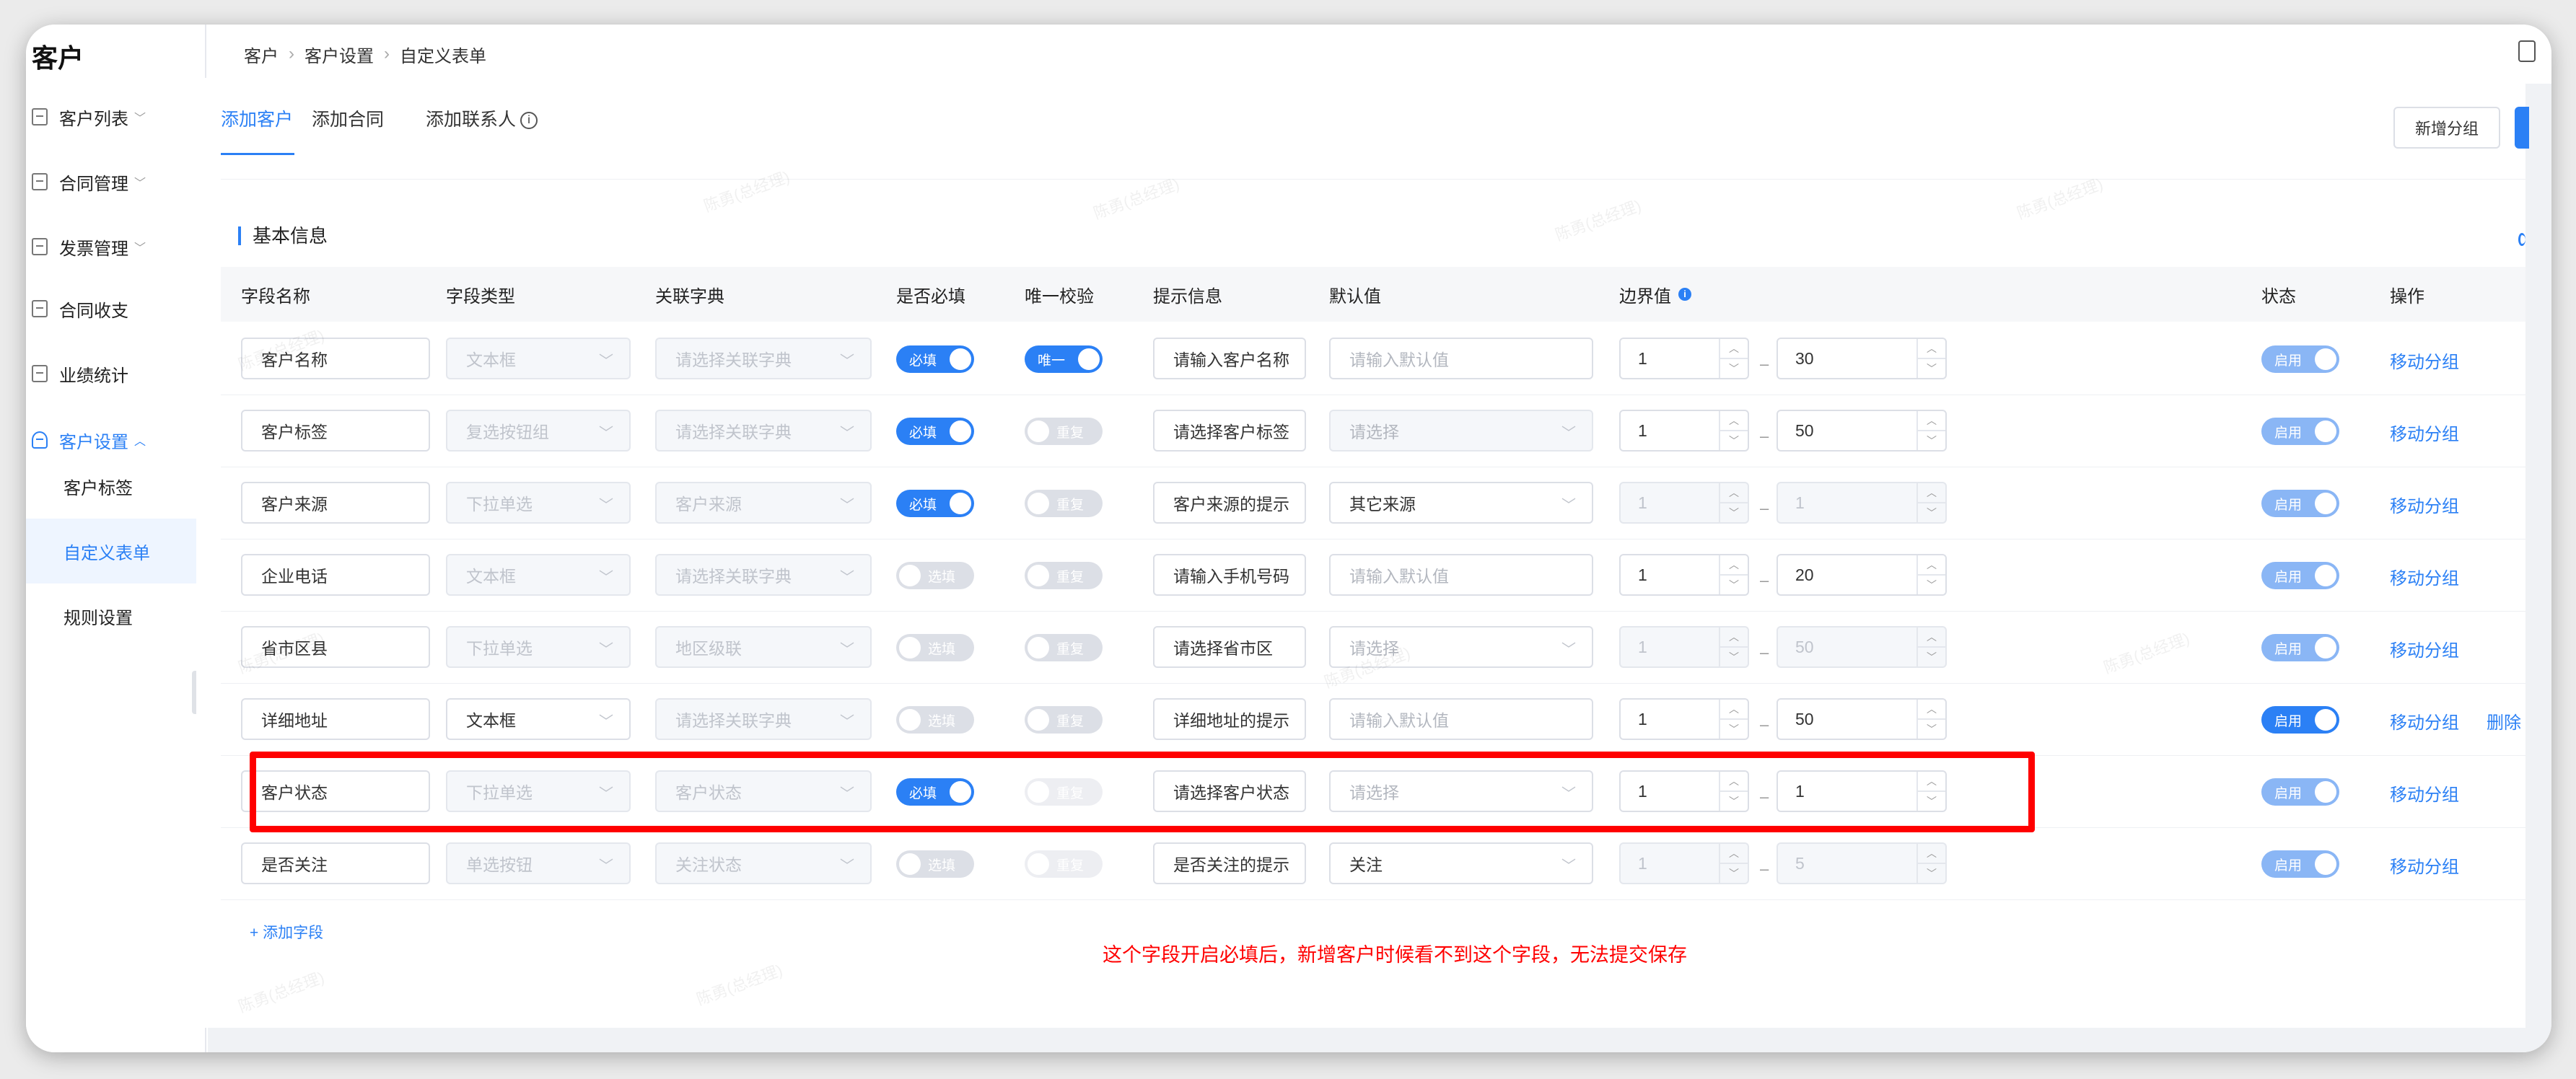 Image resolution: width=2576 pixels, height=1079 pixels. What do you see at coordinates (115, 615) in the screenshot?
I see `sidebar-subitem-rule-settings: 规则设置` at bounding box center [115, 615].